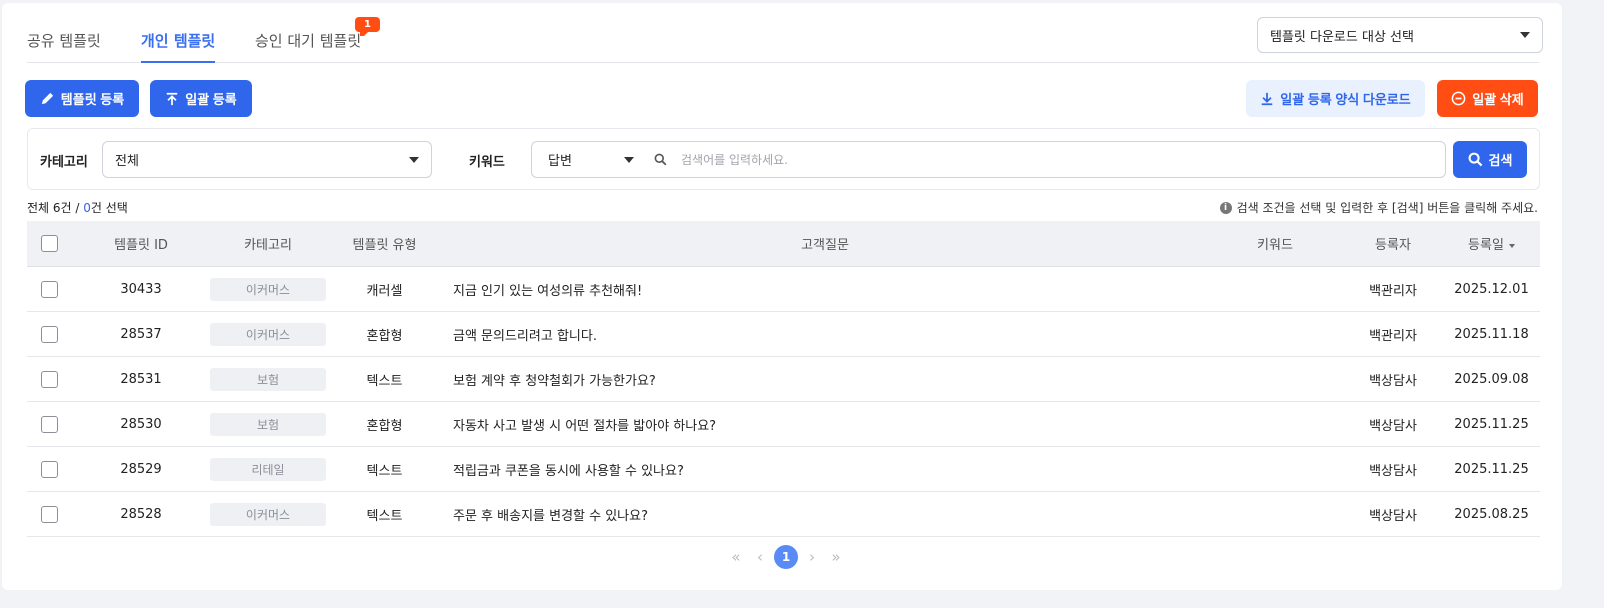  I want to click on download-target-select: 템플릿 다운로드 대상 선택, so click(1400, 35).